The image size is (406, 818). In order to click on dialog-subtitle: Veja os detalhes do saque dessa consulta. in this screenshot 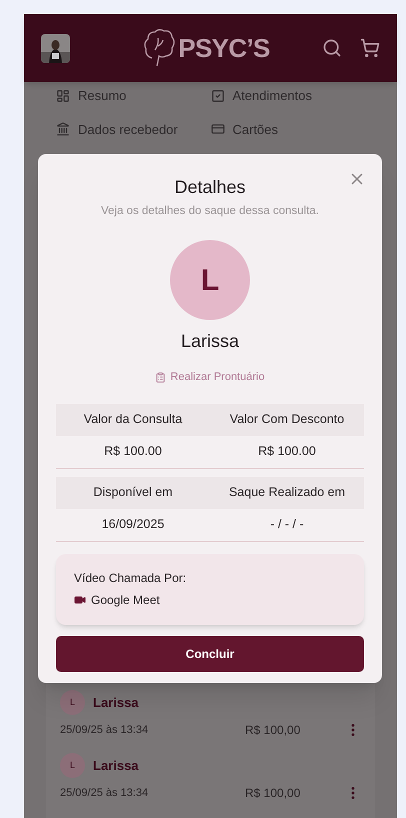, I will do `click(210, 211)`.